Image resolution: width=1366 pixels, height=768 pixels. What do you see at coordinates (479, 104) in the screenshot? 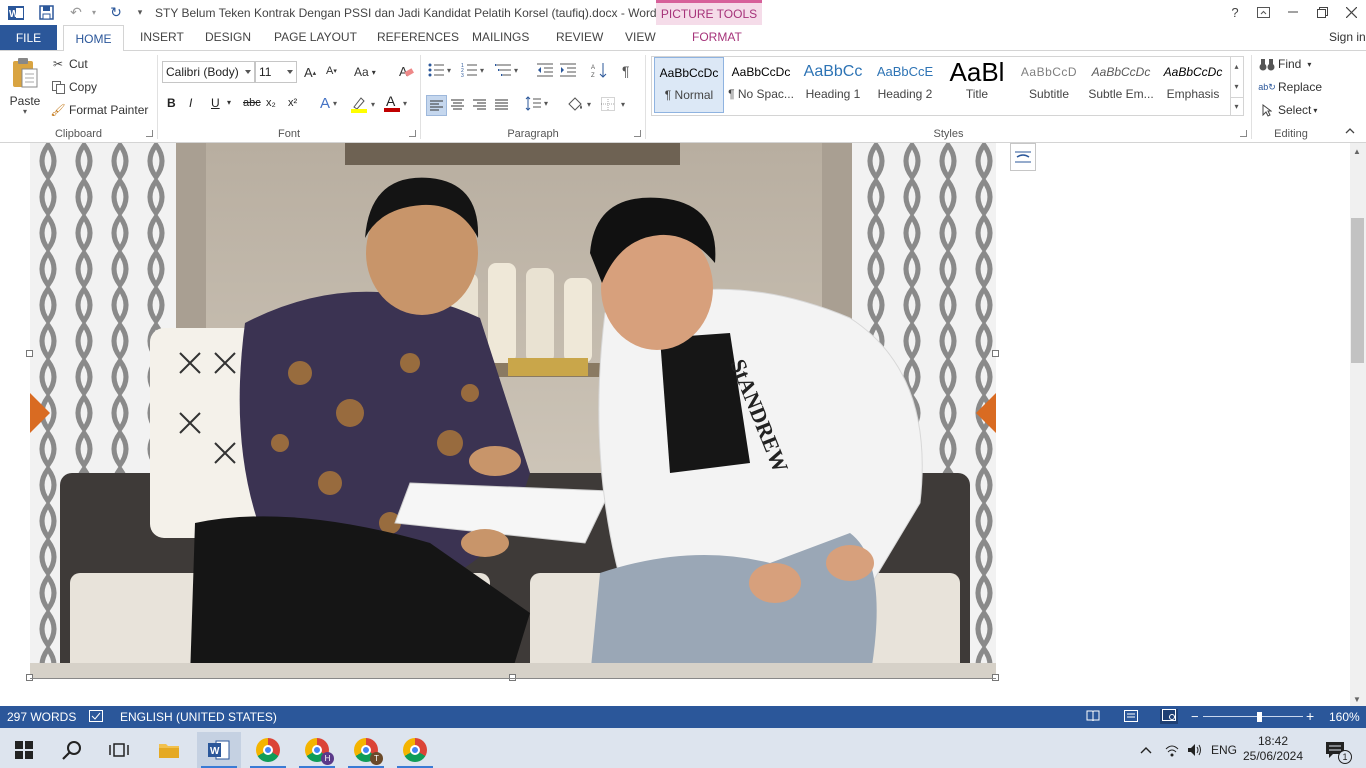
I see `align-right-icon` at bounding box center [479, 104].